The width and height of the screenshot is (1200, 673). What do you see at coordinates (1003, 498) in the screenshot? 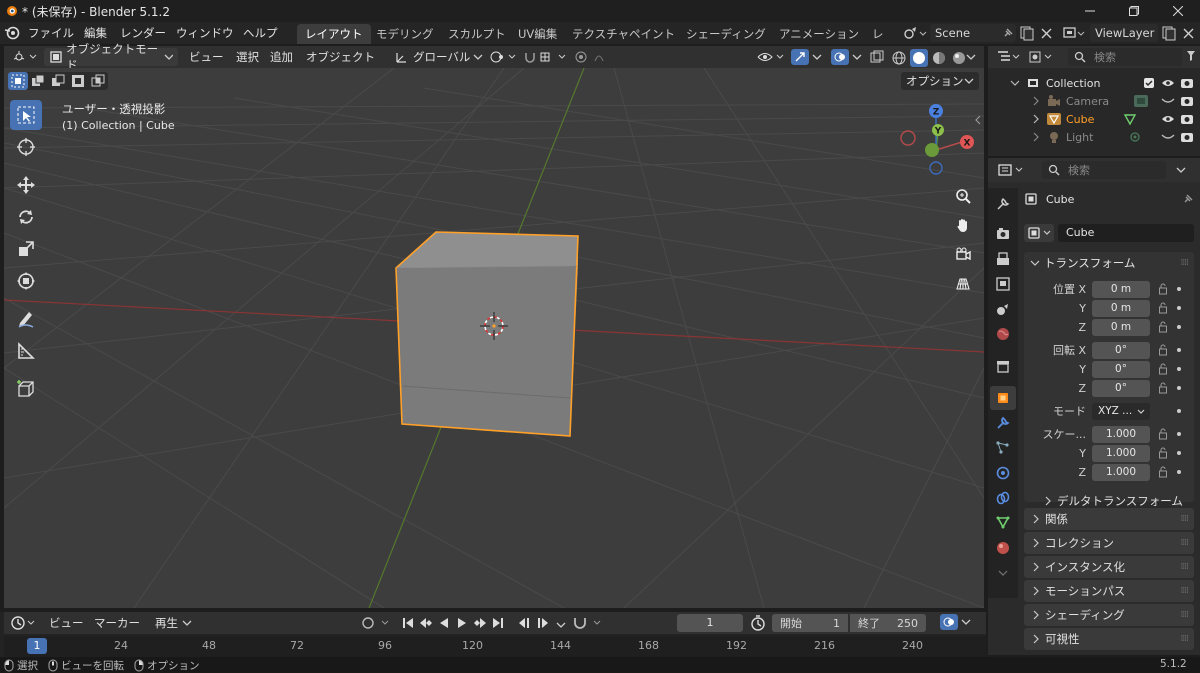
I see `constraints-tab-icon` at bounding box center [1003, 498].